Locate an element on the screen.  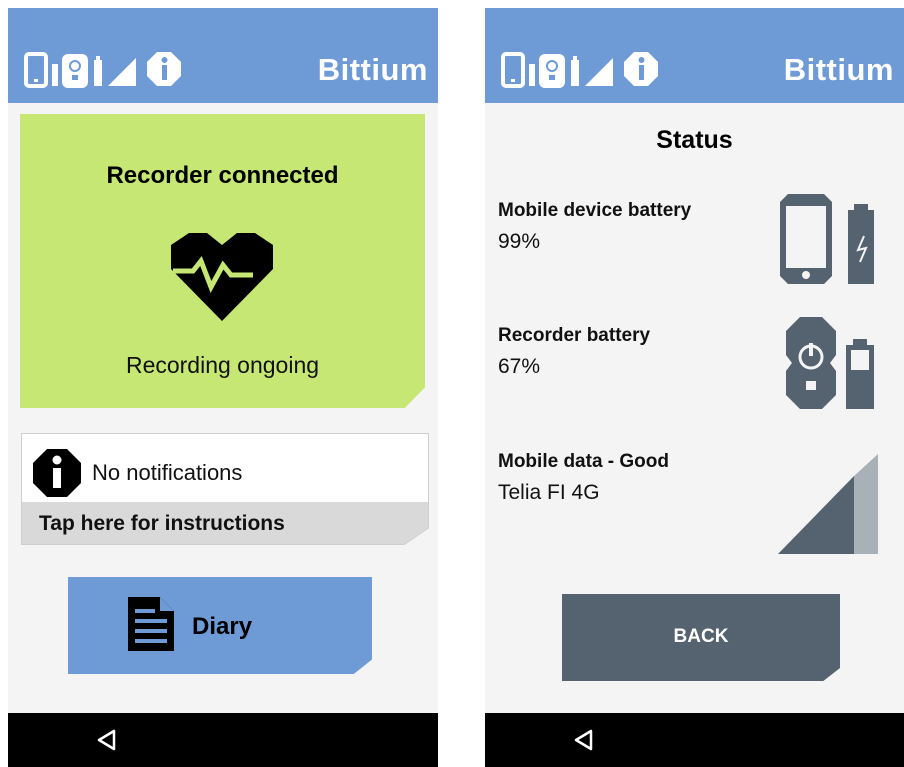
page-title: Status is located at coordinates (694, 140).